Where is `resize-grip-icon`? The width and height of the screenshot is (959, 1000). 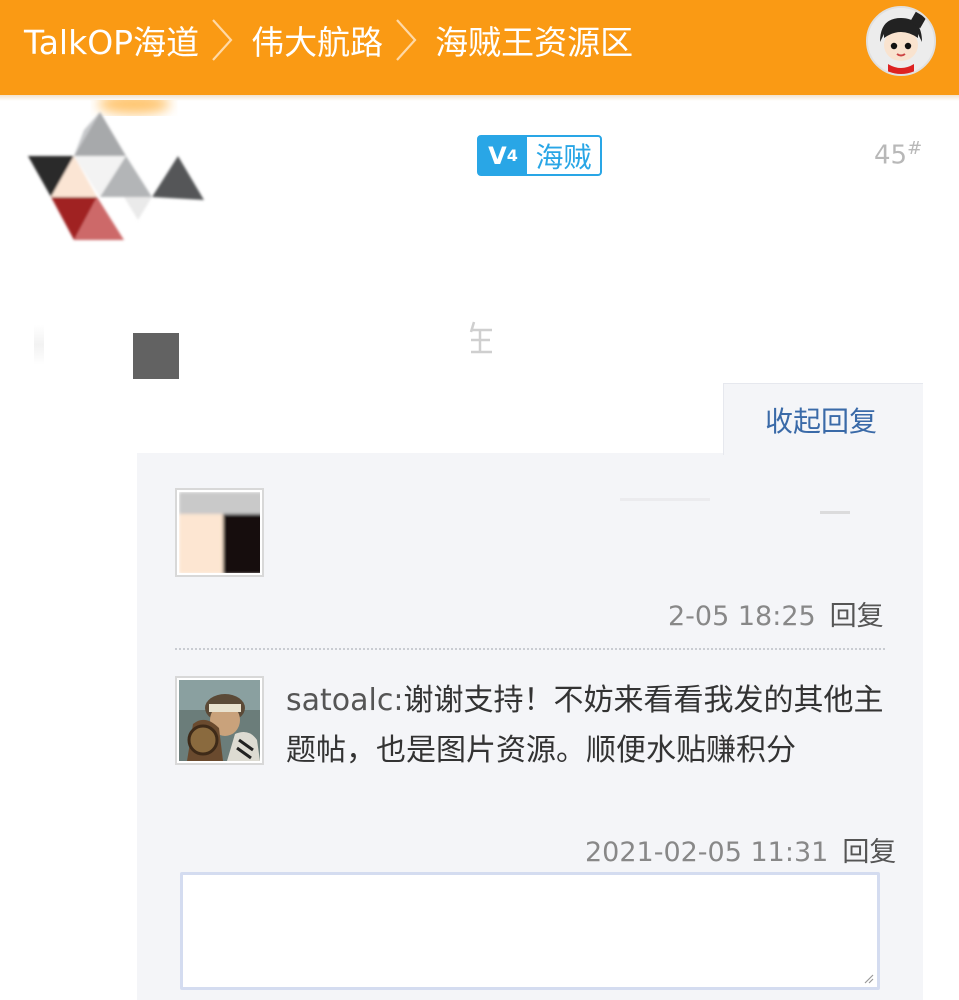 resize-grip-icon is located at coordinates (868, 978).